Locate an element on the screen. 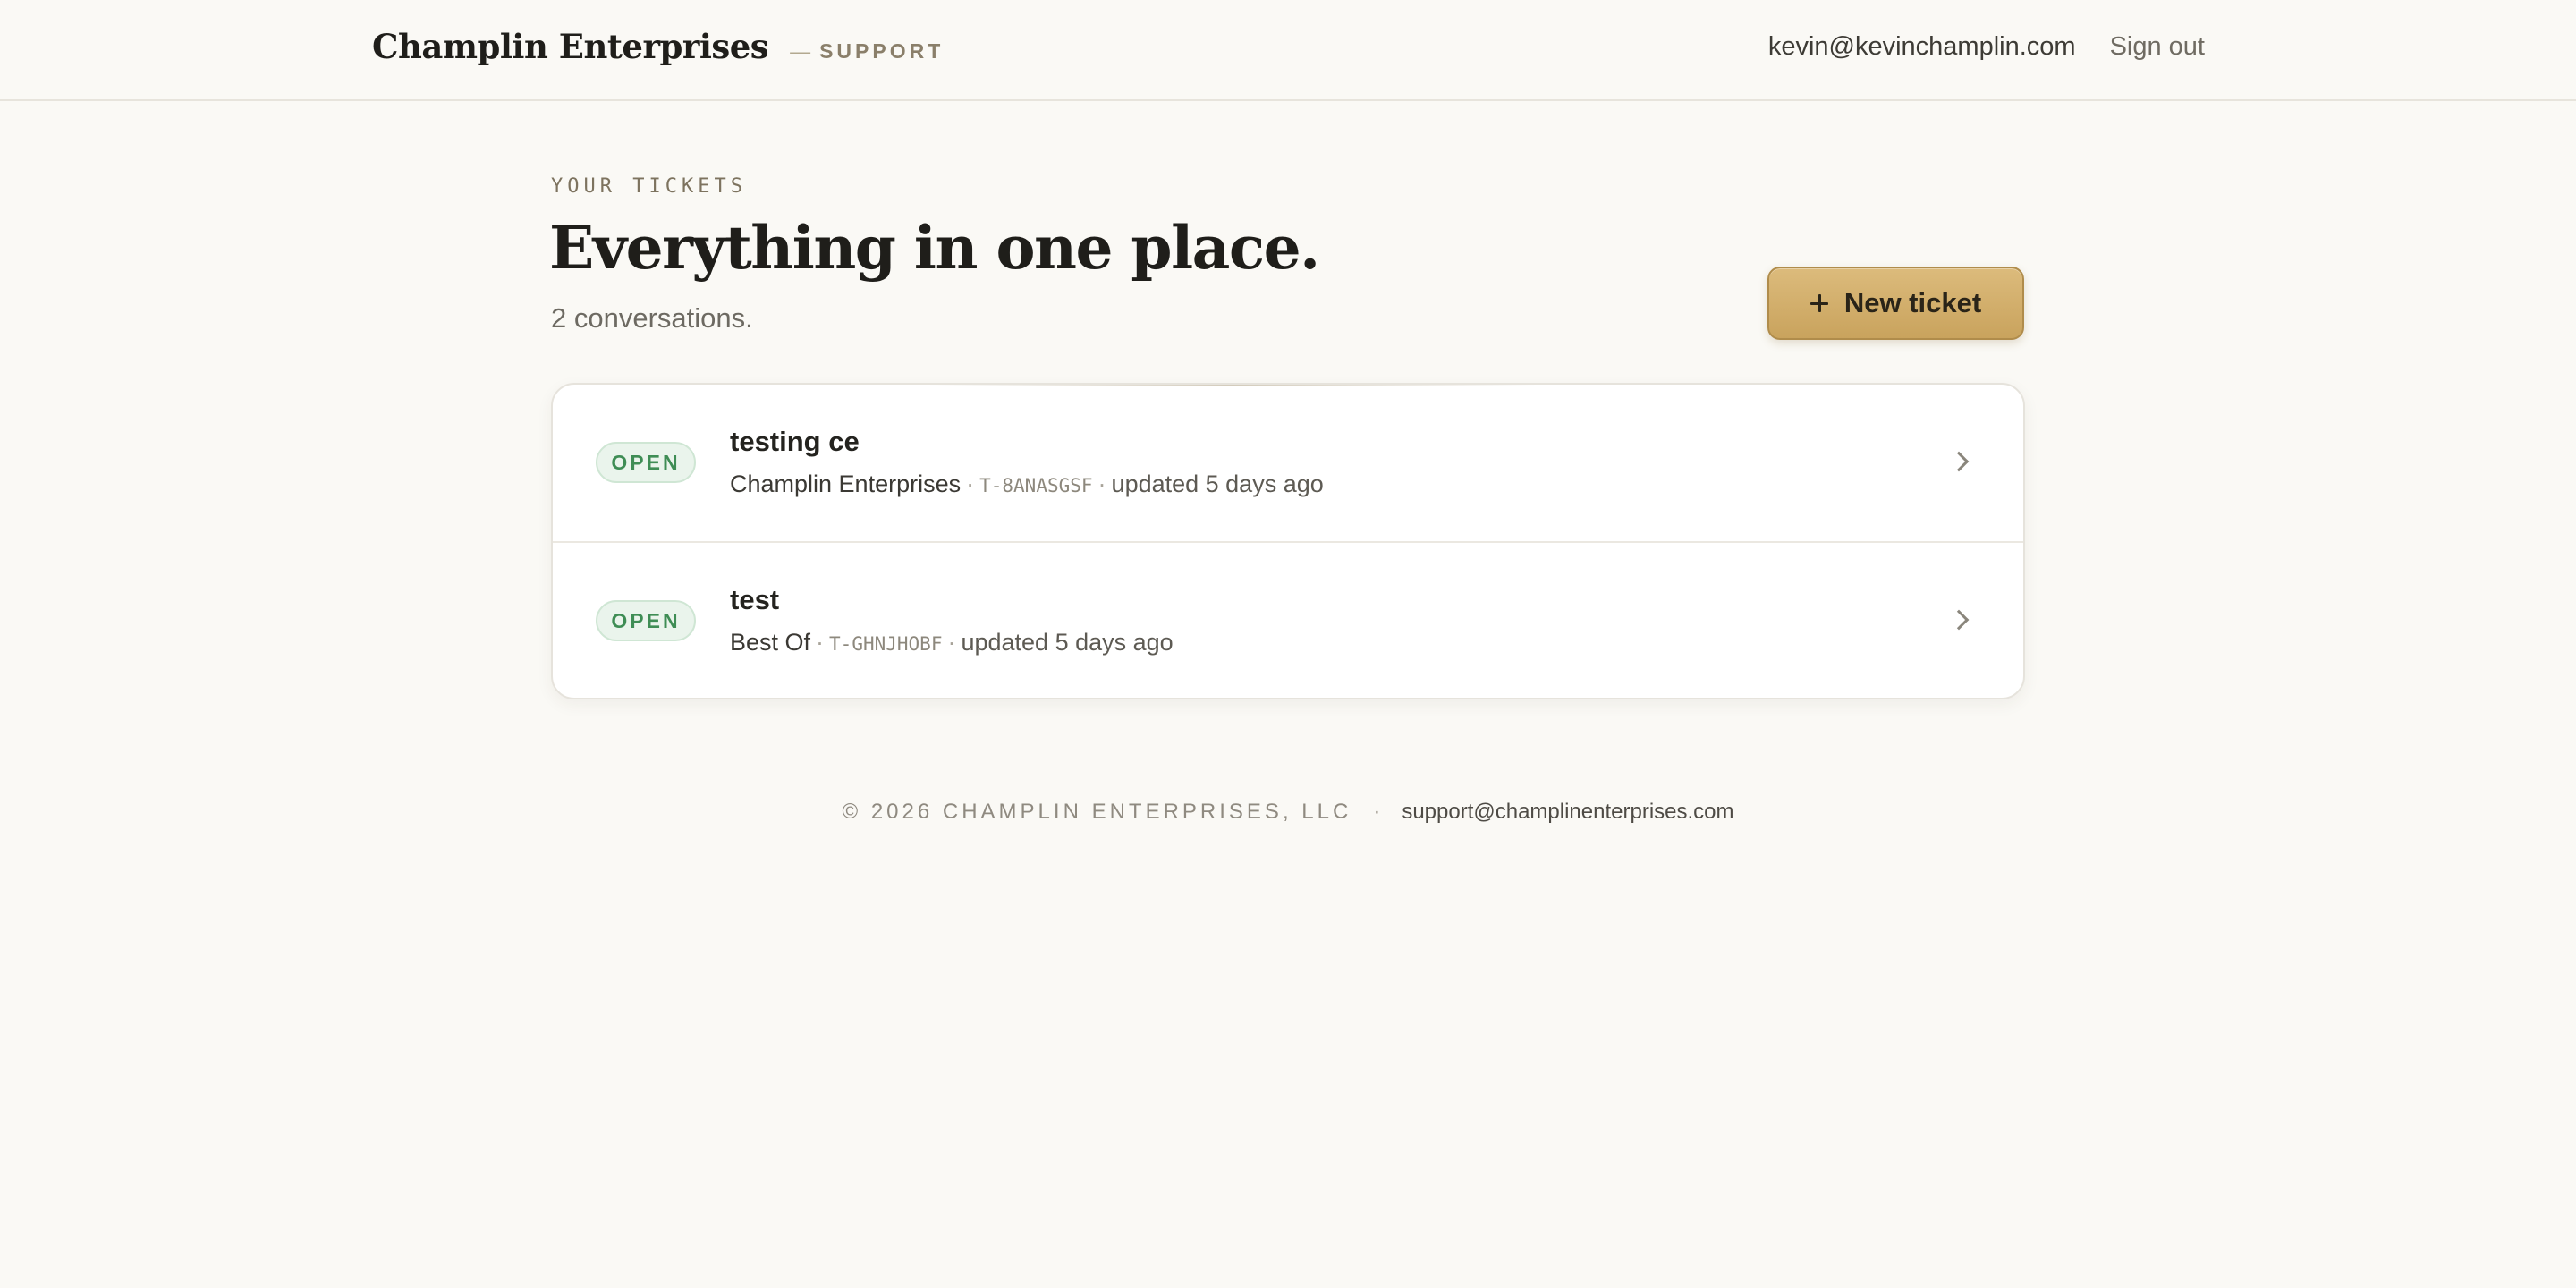 The image size is (2576, 1288). plus-icon is located at coordinates (1818, 303).